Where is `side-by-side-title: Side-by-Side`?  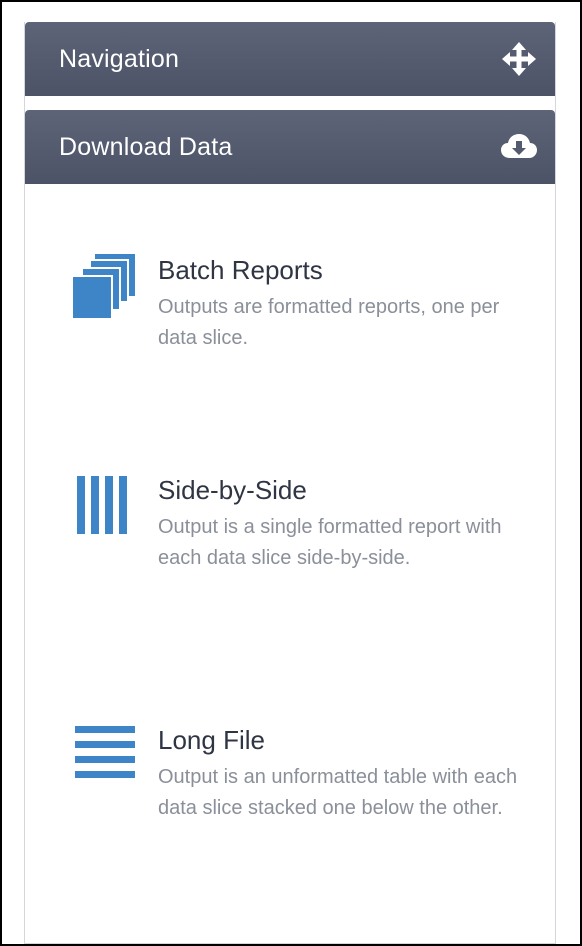
side-by-side-title: Side-by-Side is located at coordinates (232, 490).